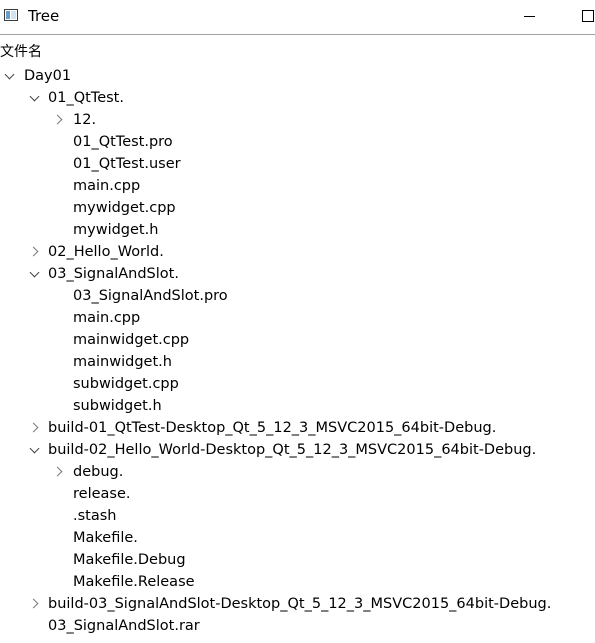  What do you see at coordinates (126, 384) in the screenshot?
I see `tree-item-label: subwidget.cpp` at bounding box center [126, 384].